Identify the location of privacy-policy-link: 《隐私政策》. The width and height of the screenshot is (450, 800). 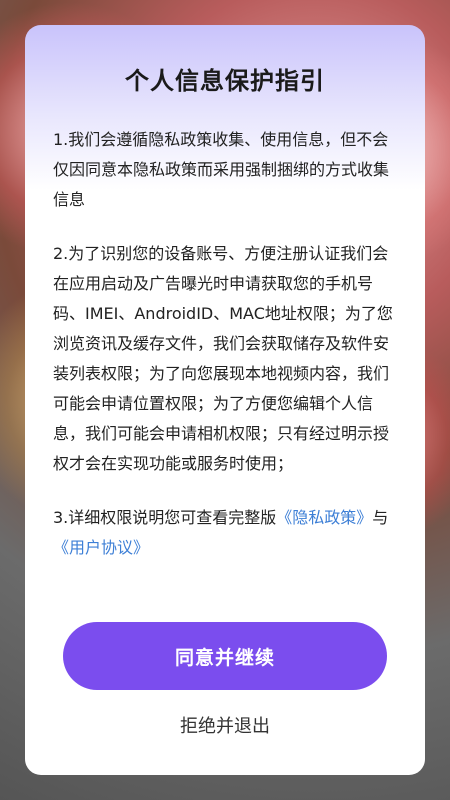
(324, 517).